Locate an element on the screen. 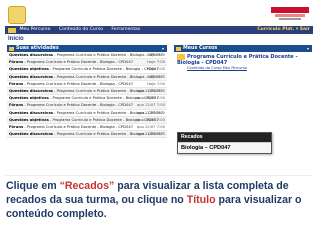 Image resolution: width=320 pixels, height=240 pixels. recados-popup: Recados Biologia – CPD047 is located at coordinates (224, 143).